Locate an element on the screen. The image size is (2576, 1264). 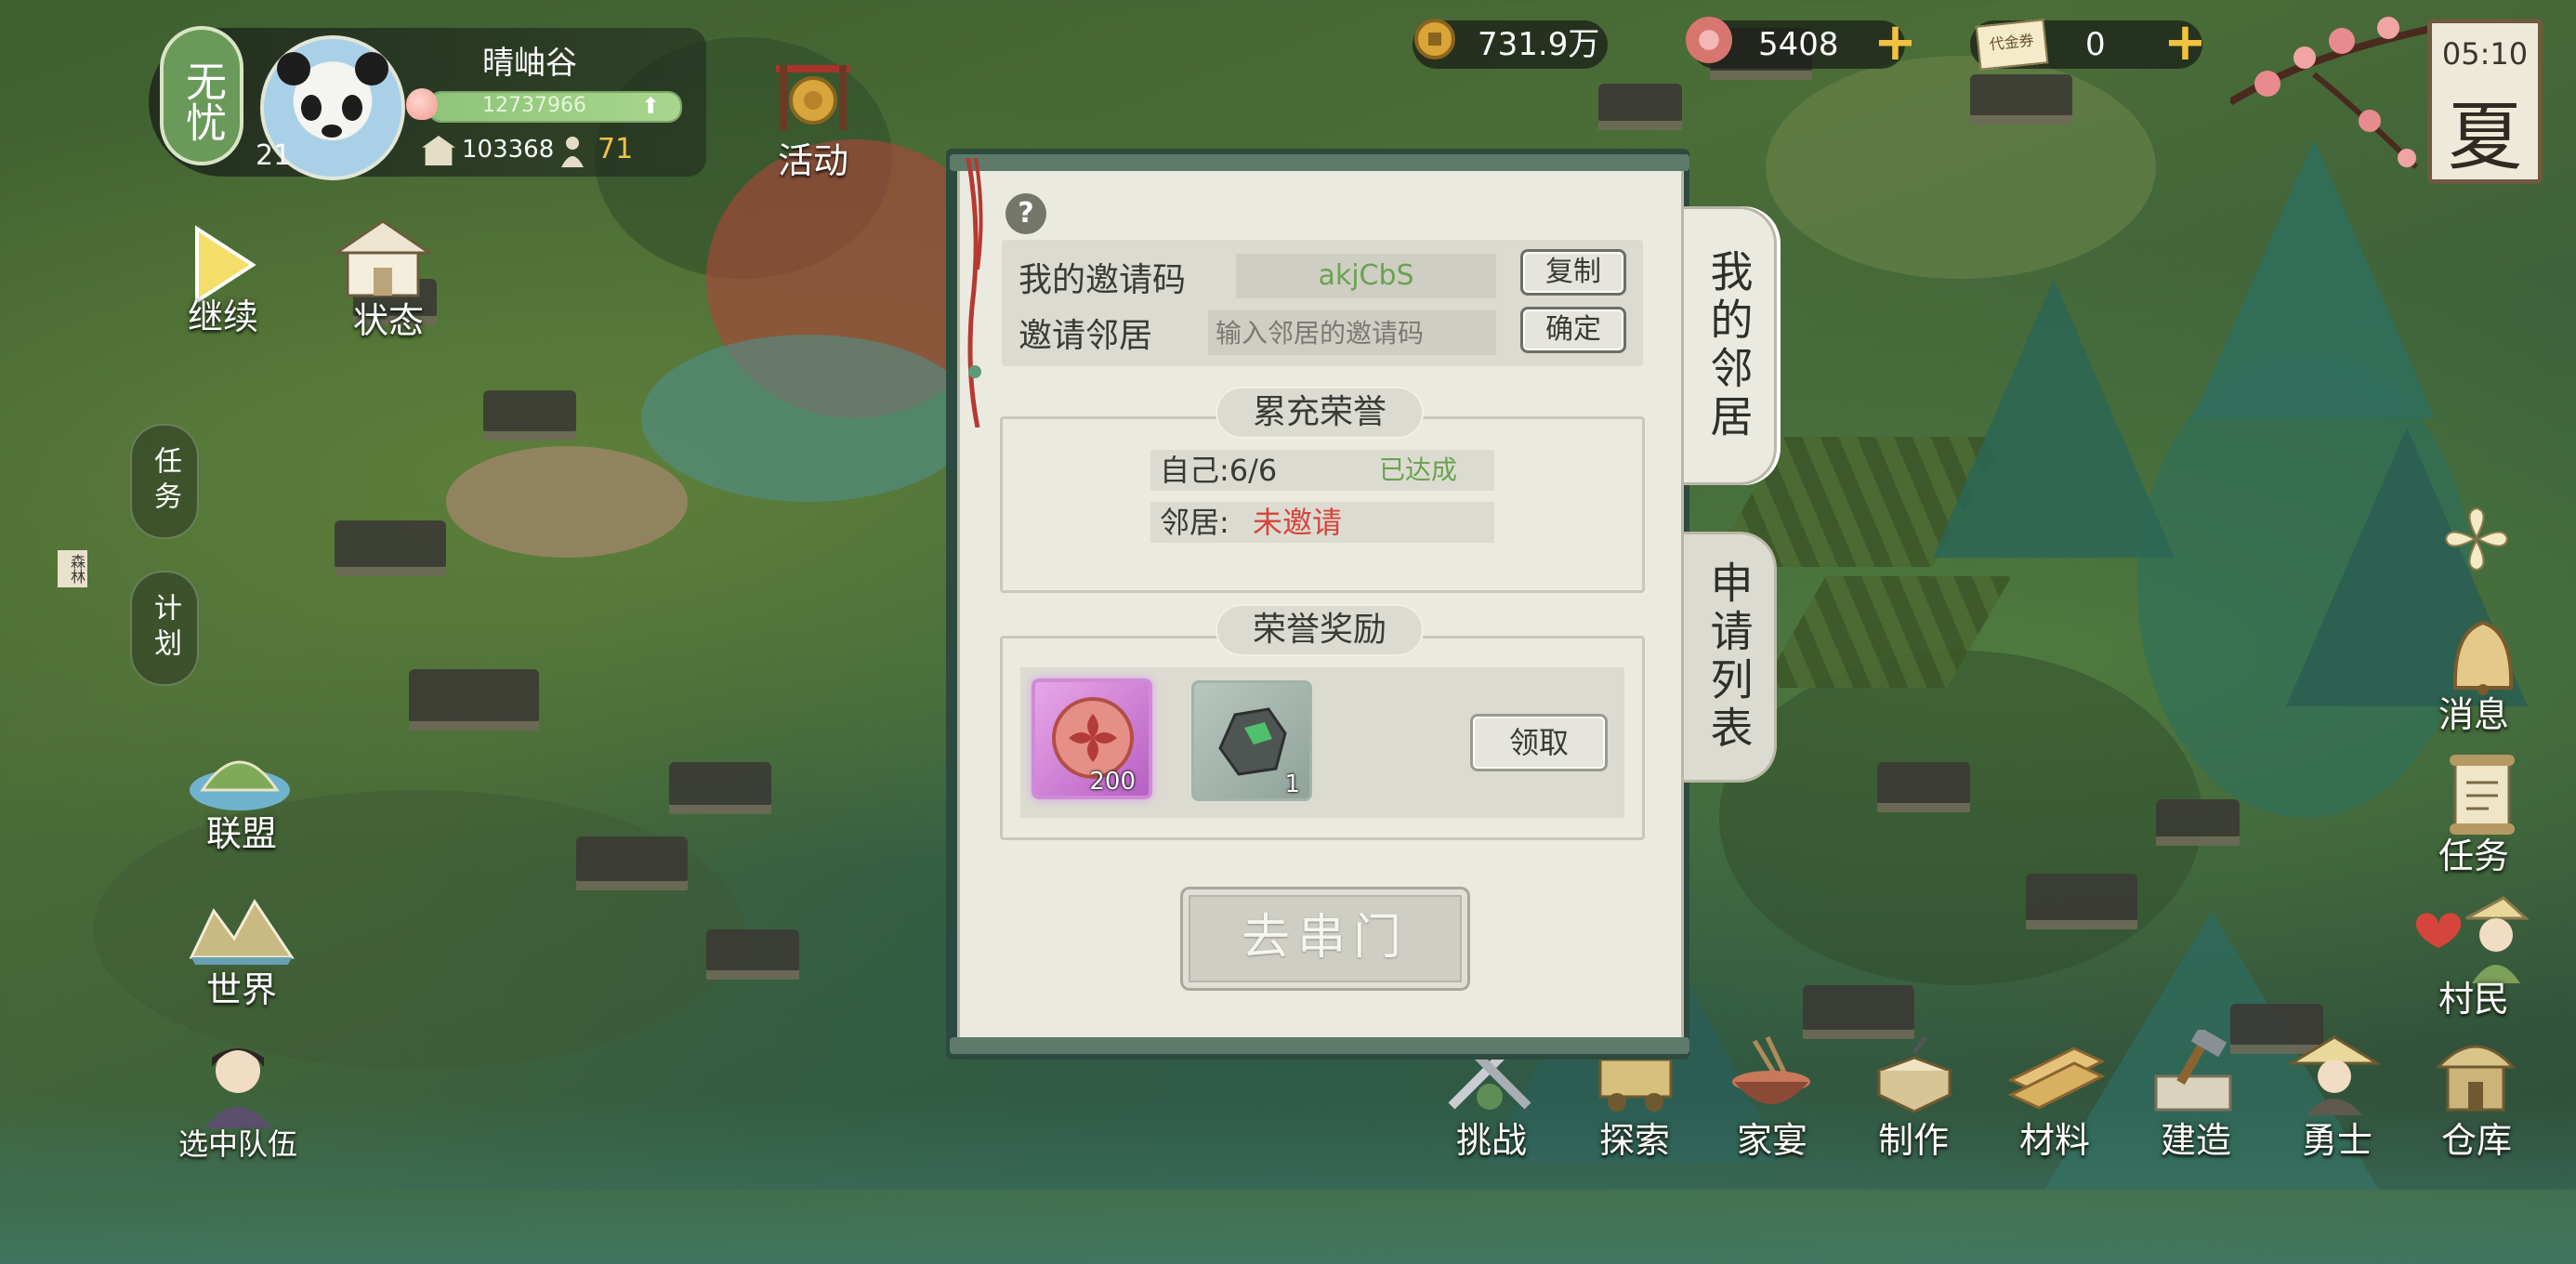
bottom-menu-warehouse: 仓库 is located at coordinates (2476, 1137).